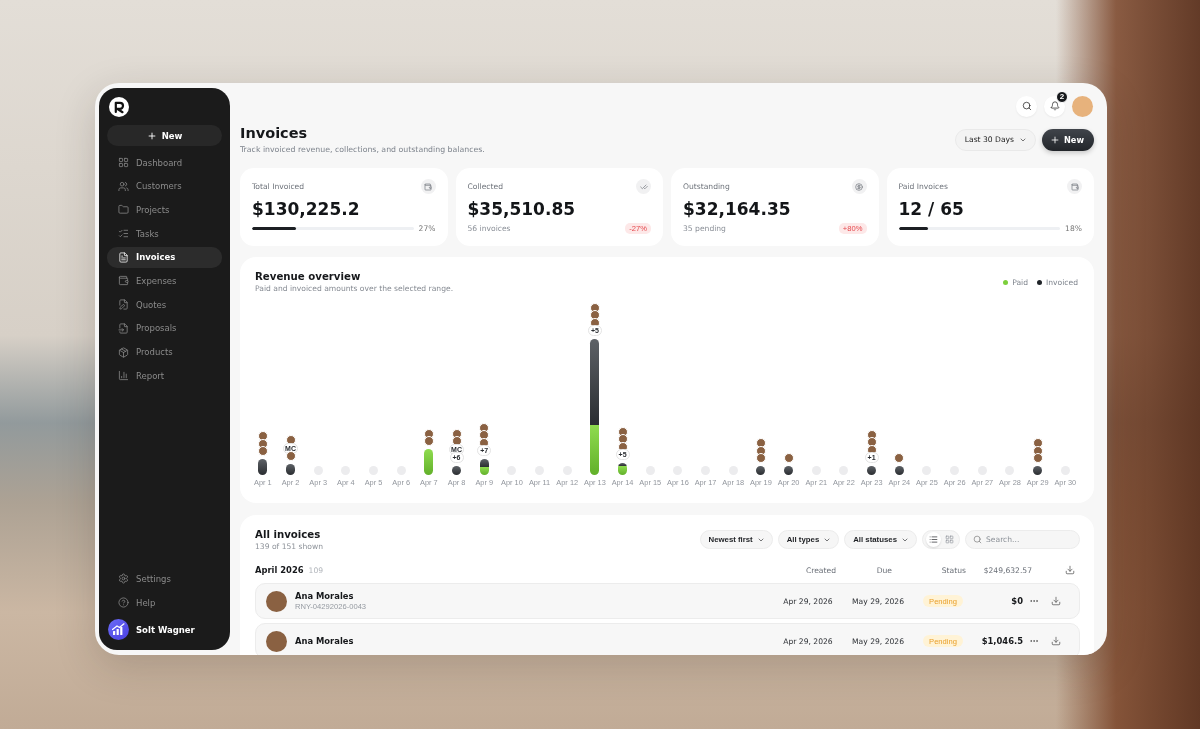 The width and height of the screenshot is (1200, 729). What do you see at coordinates (123, 352) in the screenshot?
I see `box-icon` at bounding box center [123, 352].